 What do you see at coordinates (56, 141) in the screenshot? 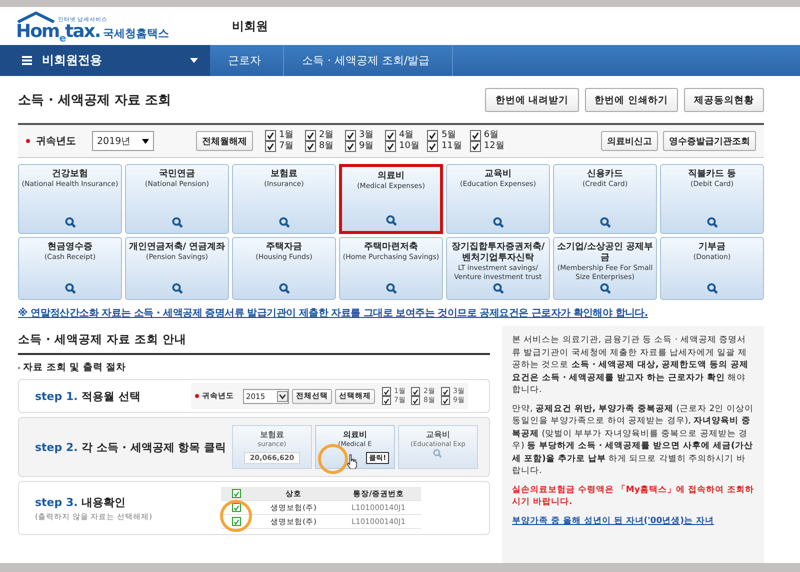
I see `year-label: 귀속년도` at bounding box center [56, 141].